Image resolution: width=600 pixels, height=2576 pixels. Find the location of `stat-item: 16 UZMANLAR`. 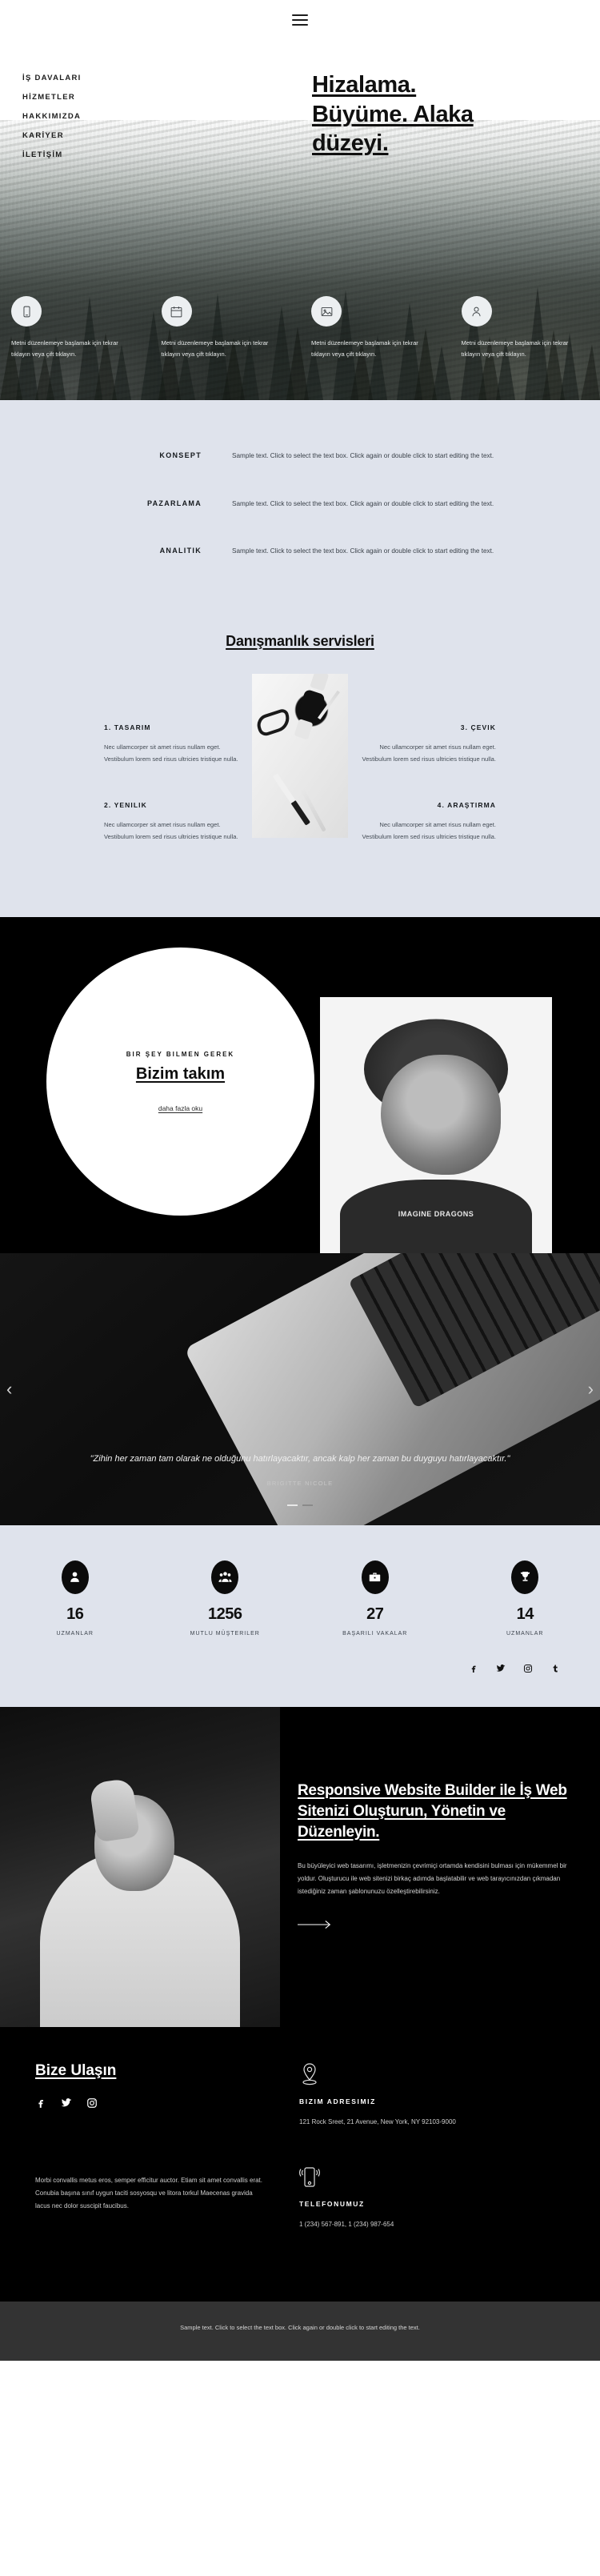

stat-item: 16 UZMANLAR is located at coordinates (75, 1598).